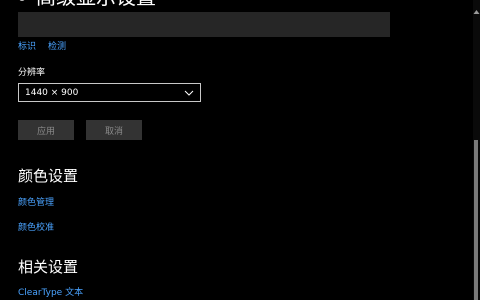 This screenshot has width=480, height=300. Describe the element at coordinates (46, 130) in the screenshot. I see `apply-button: 应用` at that location.